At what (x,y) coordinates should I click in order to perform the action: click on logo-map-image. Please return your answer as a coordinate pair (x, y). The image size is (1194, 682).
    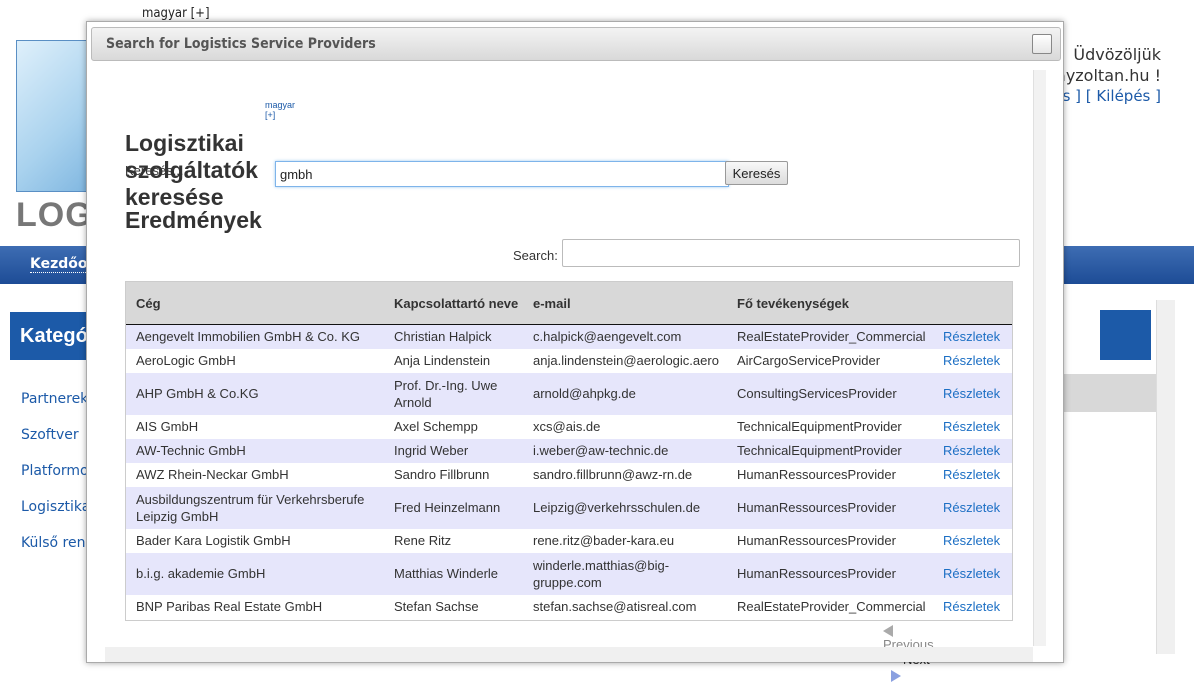
    Looking at the image, I should click on (54, 116).